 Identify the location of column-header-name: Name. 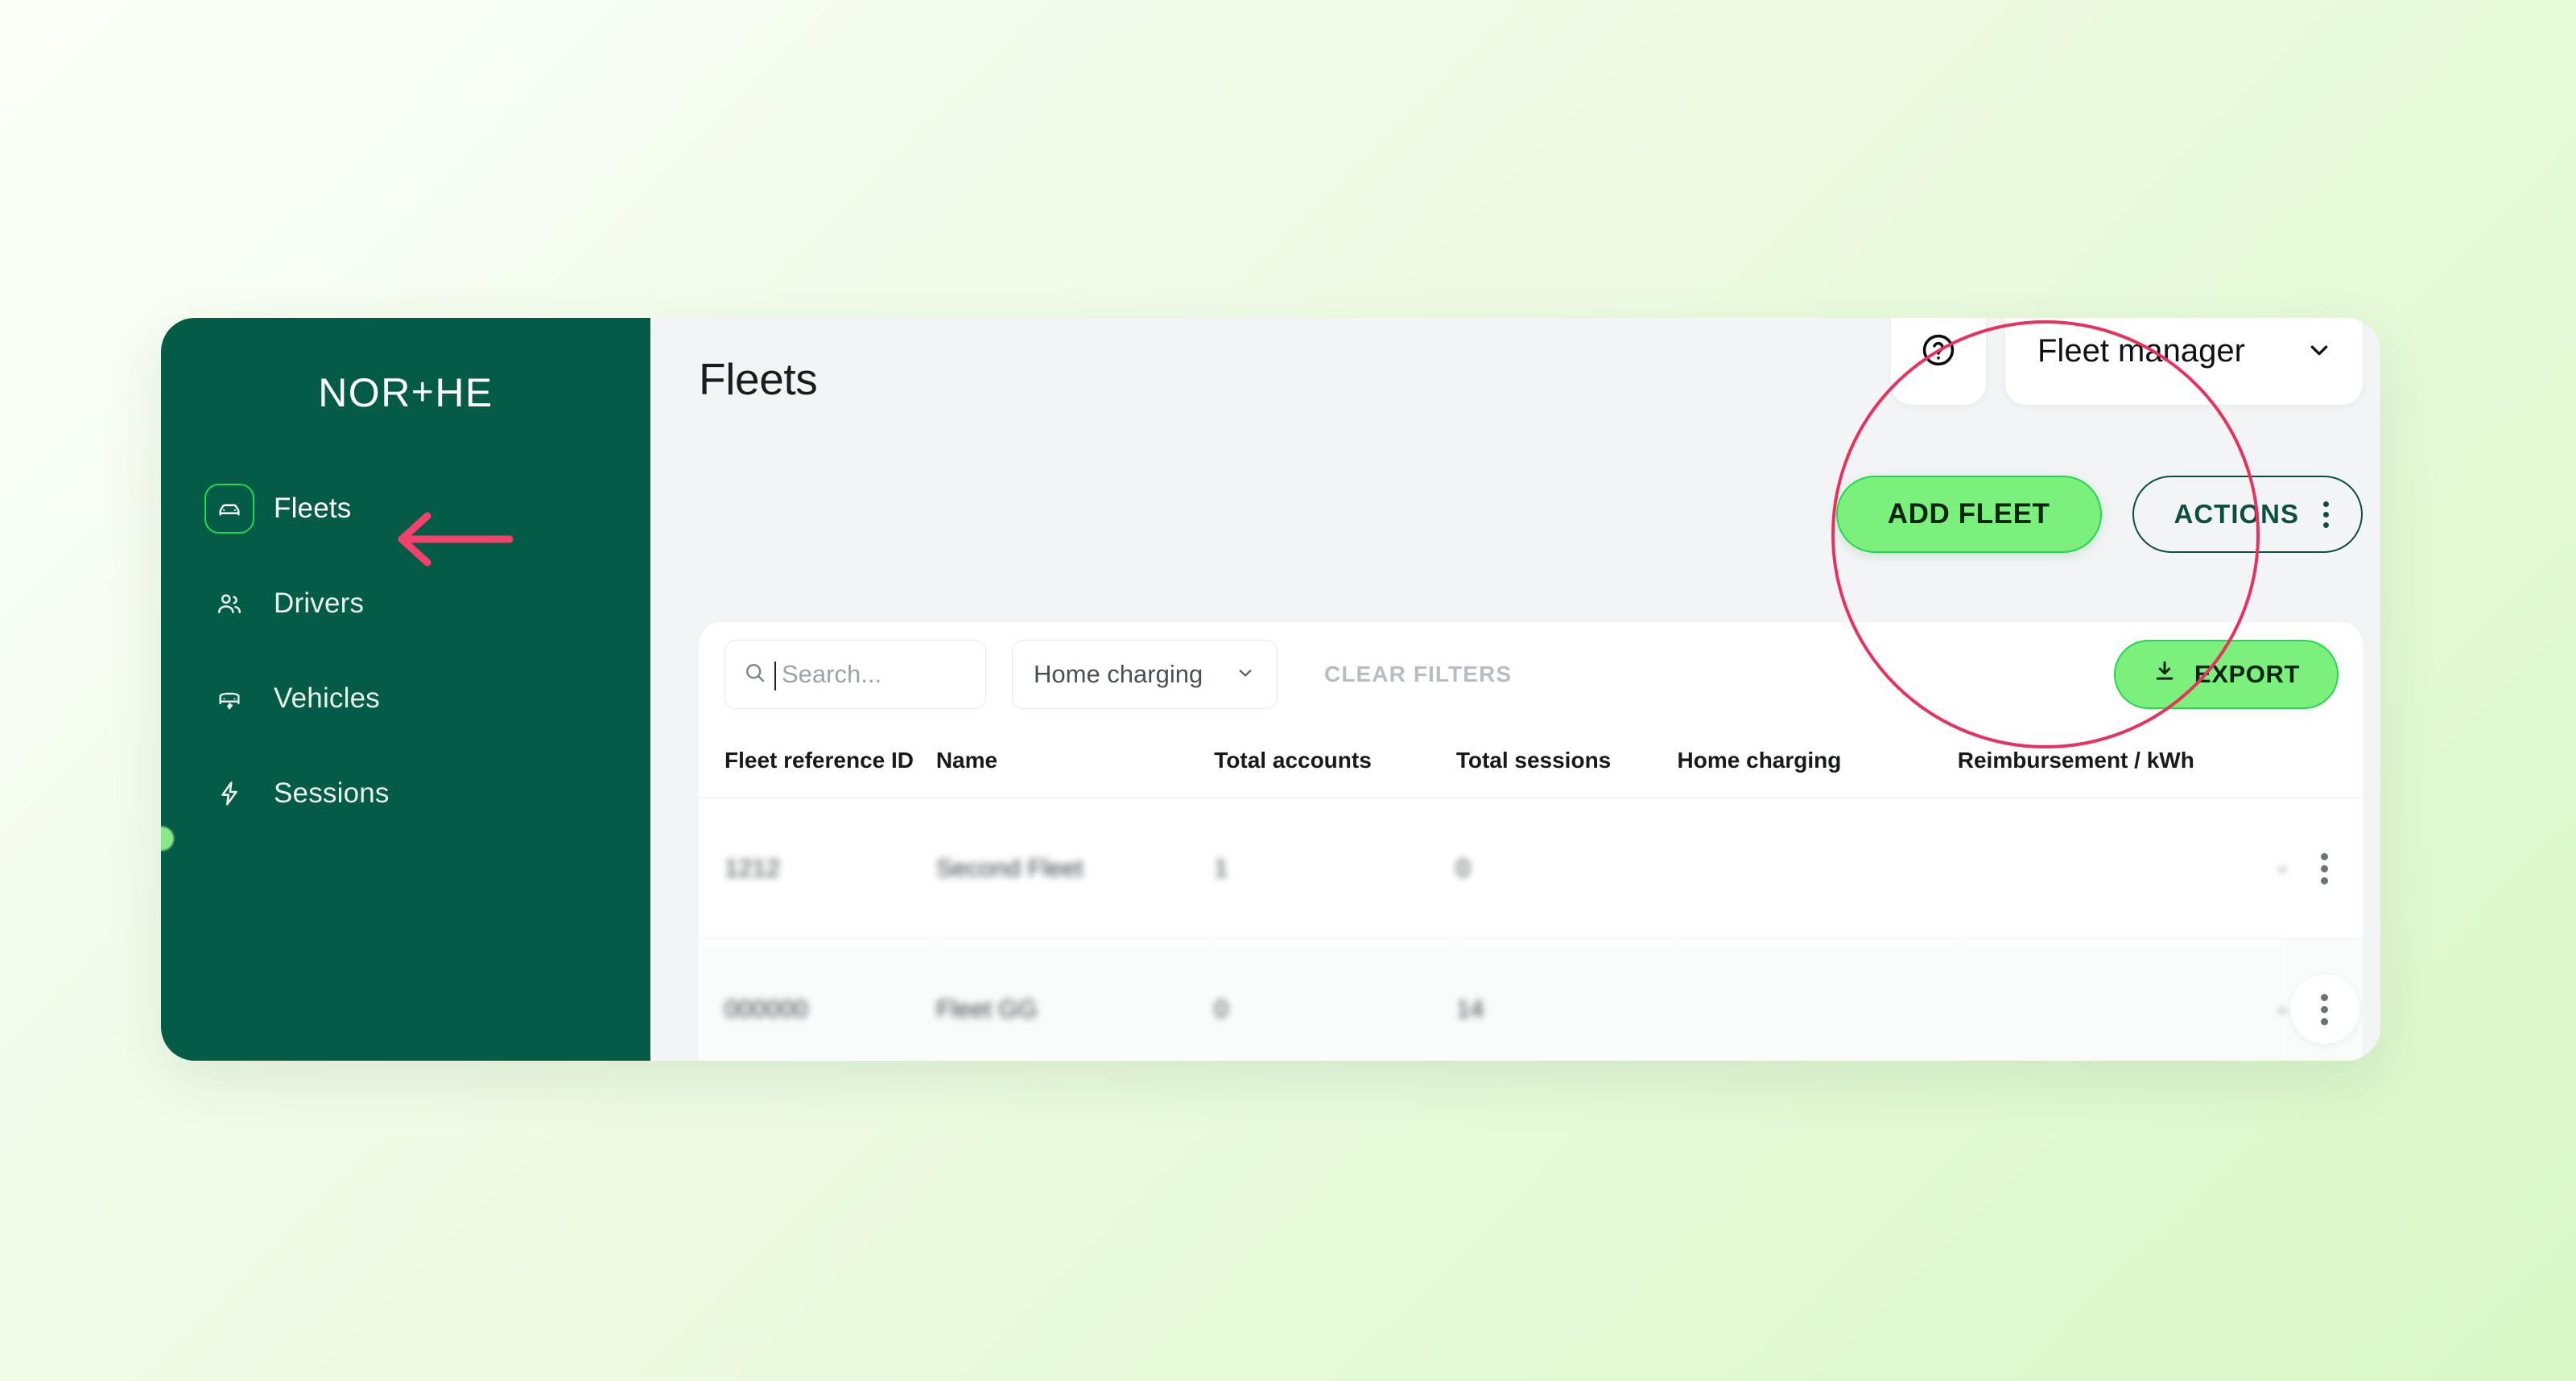
(1075, 762).